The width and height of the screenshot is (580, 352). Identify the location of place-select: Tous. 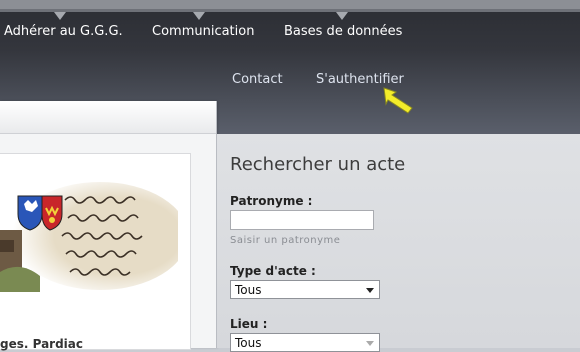
(305, 342).